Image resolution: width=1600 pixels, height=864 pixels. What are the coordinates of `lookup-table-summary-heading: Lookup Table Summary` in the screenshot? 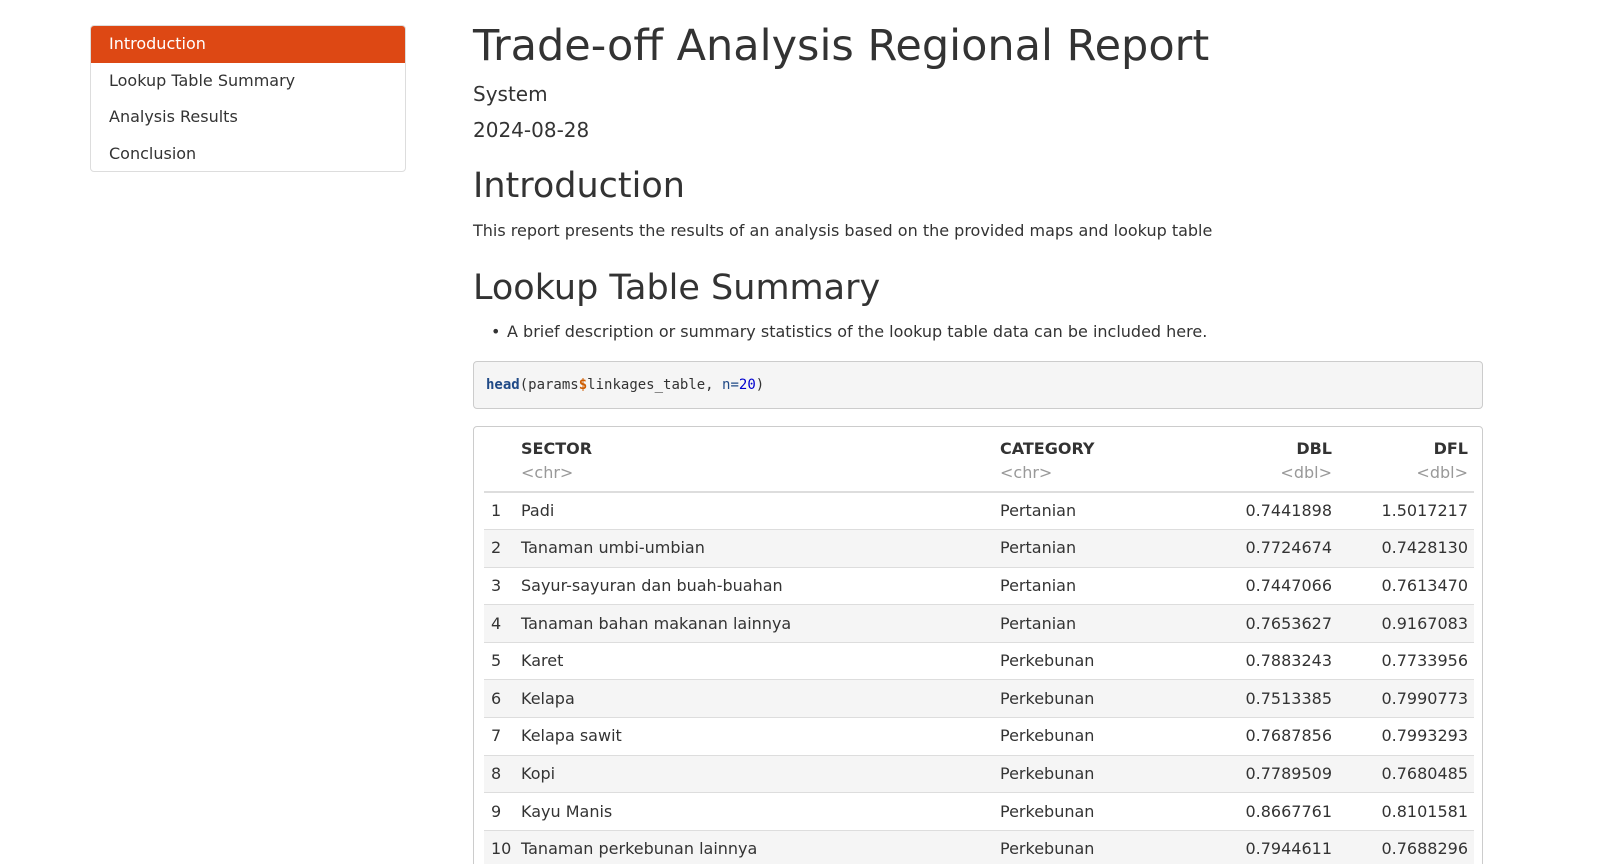 It's located at (677, 288).